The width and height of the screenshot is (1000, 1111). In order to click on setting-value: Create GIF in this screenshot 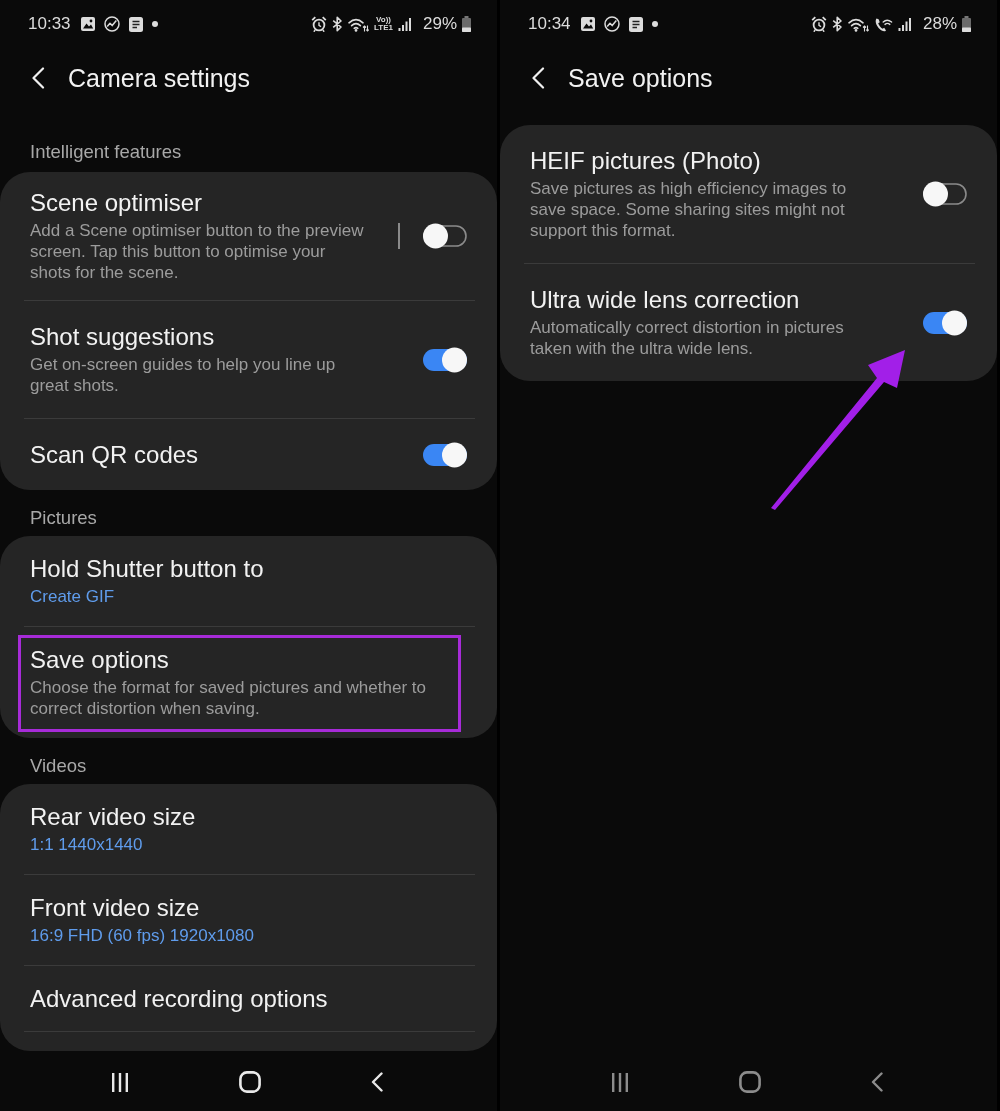, I will do `click(72, 596)`.